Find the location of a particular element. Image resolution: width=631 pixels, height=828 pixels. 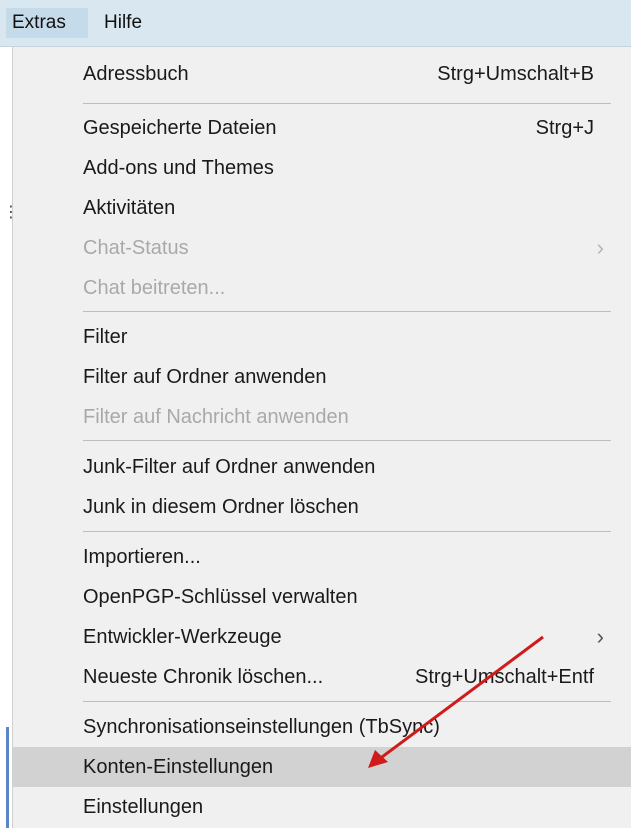

menu-item-filter-auf-nachricht: Filter auf Nachricht anwenden is located at coordinates (322, 417).